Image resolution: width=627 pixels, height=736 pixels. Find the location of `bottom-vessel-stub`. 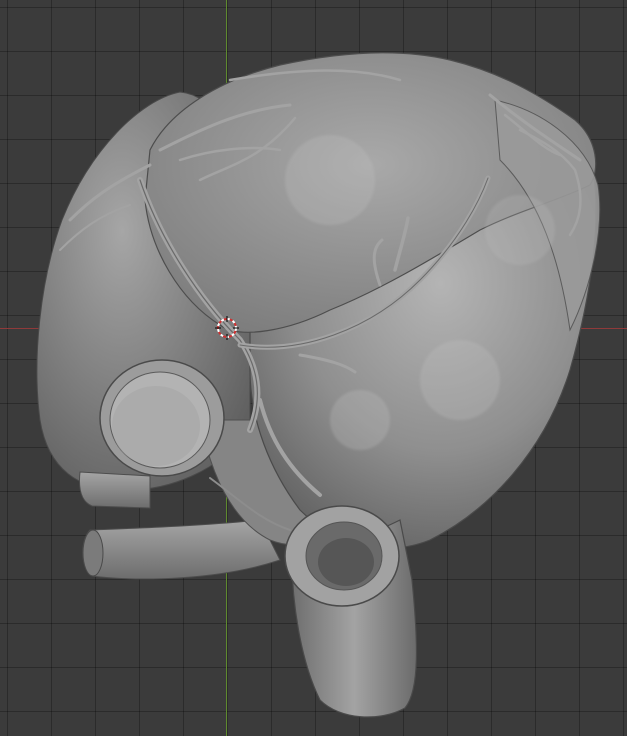

bottom-vessel-stub is located at coordinates (181, 549).